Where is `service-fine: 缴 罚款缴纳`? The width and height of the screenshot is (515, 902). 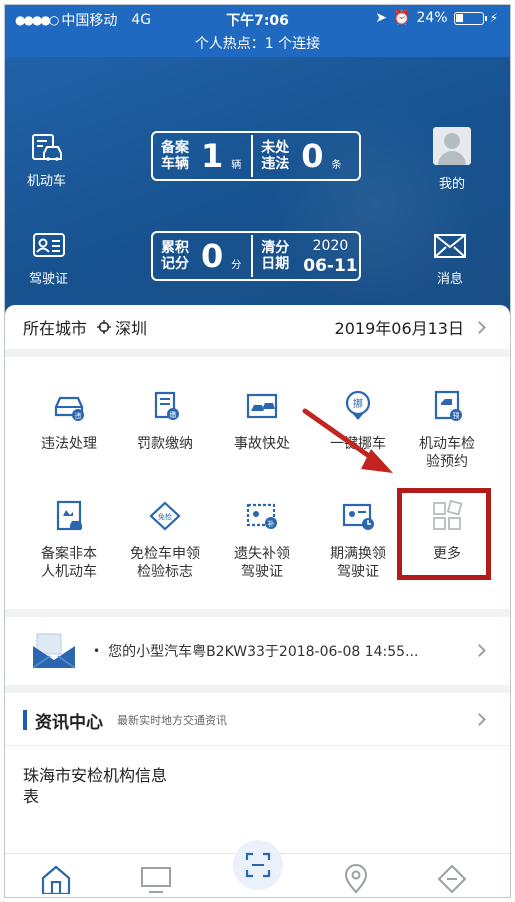
service-fine: 缴 罚款缴纳 is located at coordinates (165, 421).